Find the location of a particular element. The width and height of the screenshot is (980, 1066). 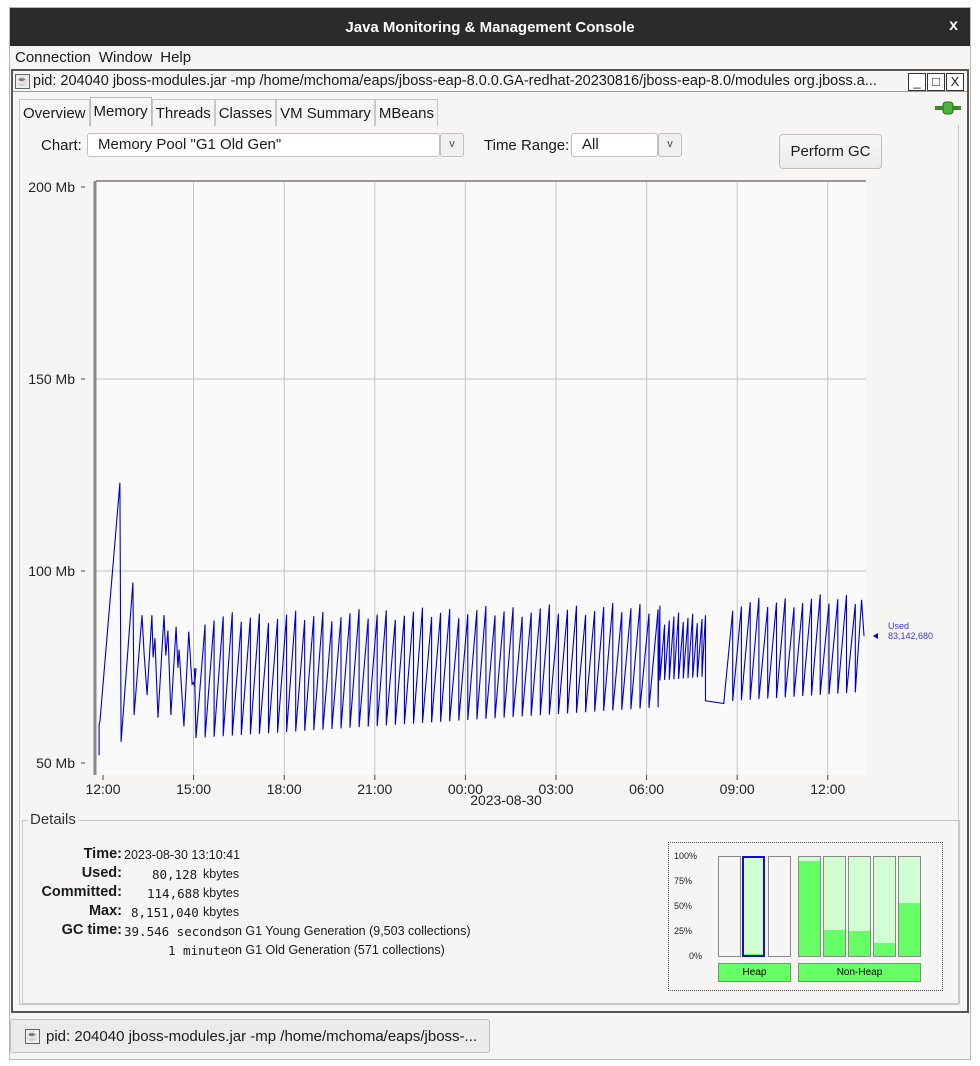

chart-dropdown-button: v is located at coordinates (452, 145).